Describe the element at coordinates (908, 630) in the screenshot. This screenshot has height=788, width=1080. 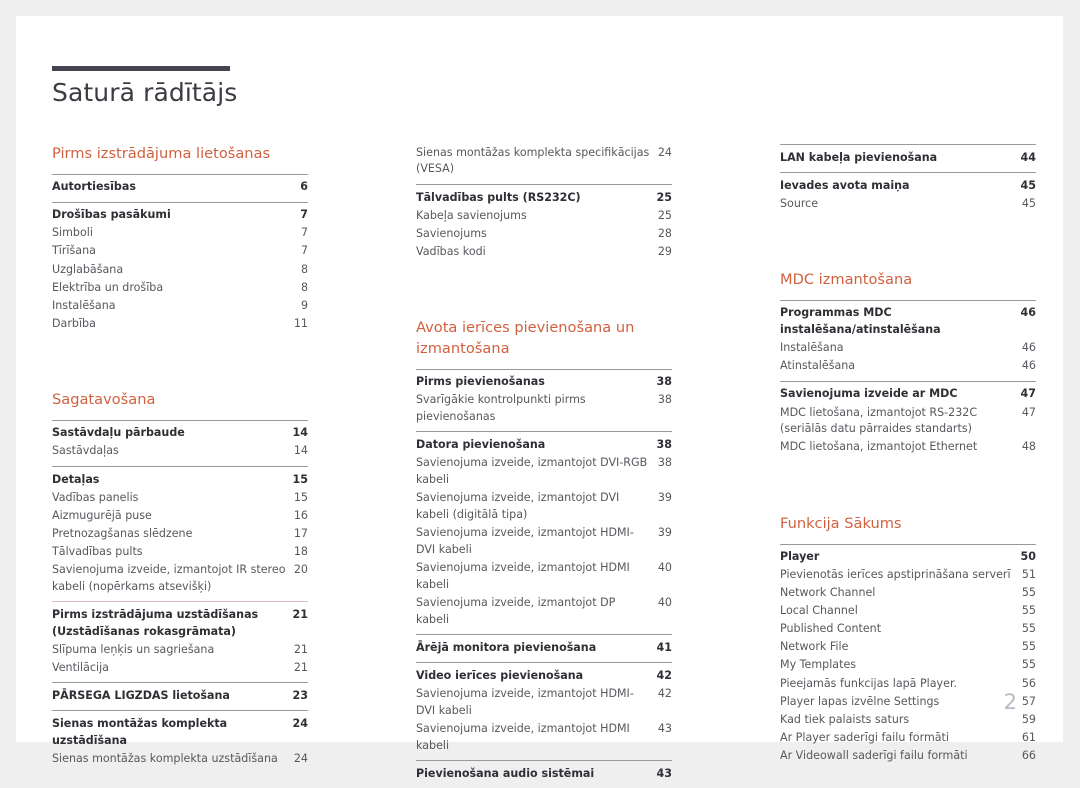
I see `toc-entry: Published Content 55` at that location.